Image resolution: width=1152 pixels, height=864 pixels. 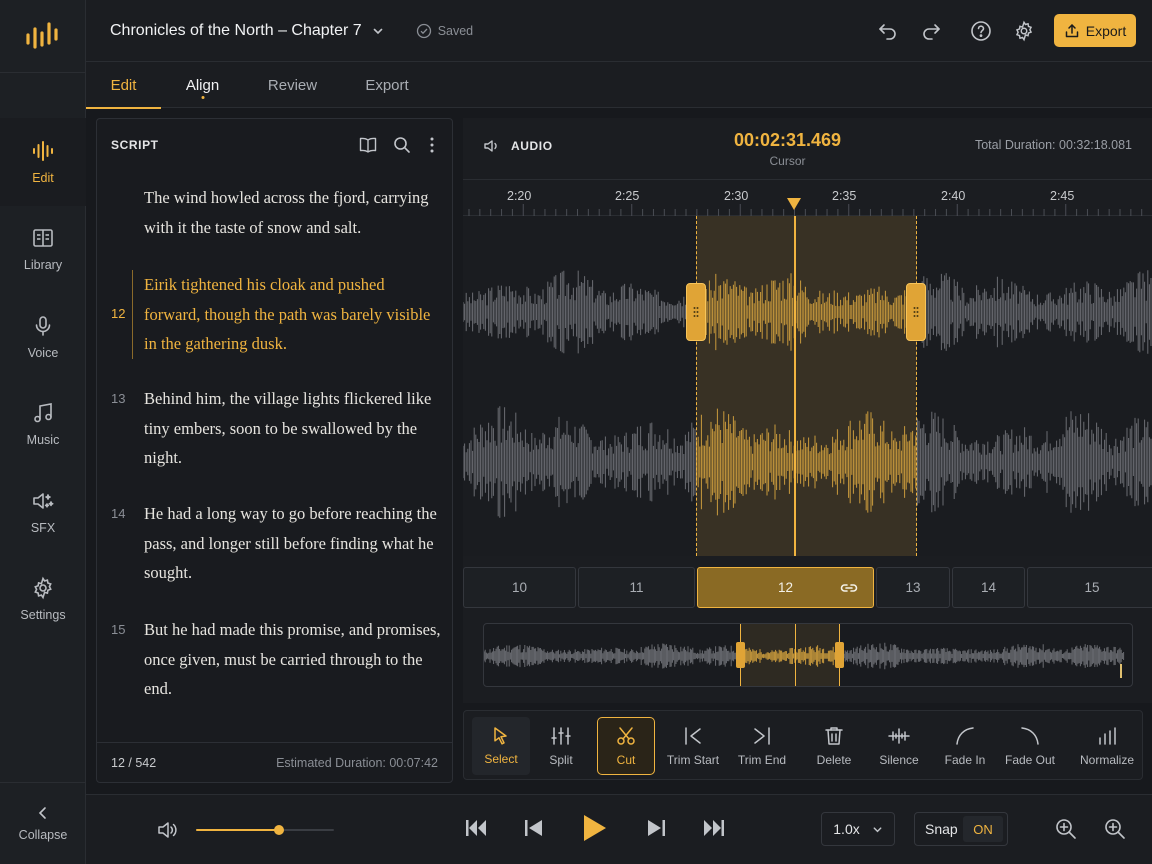 I want to click on play-button, so click(x=594, y=828).